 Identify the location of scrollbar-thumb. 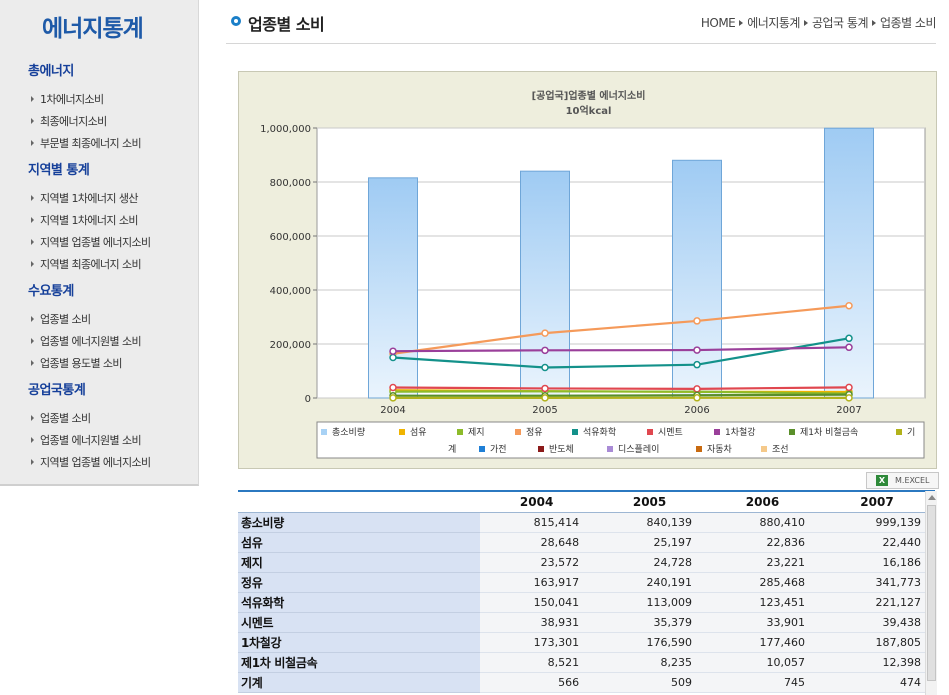
(931, 593).